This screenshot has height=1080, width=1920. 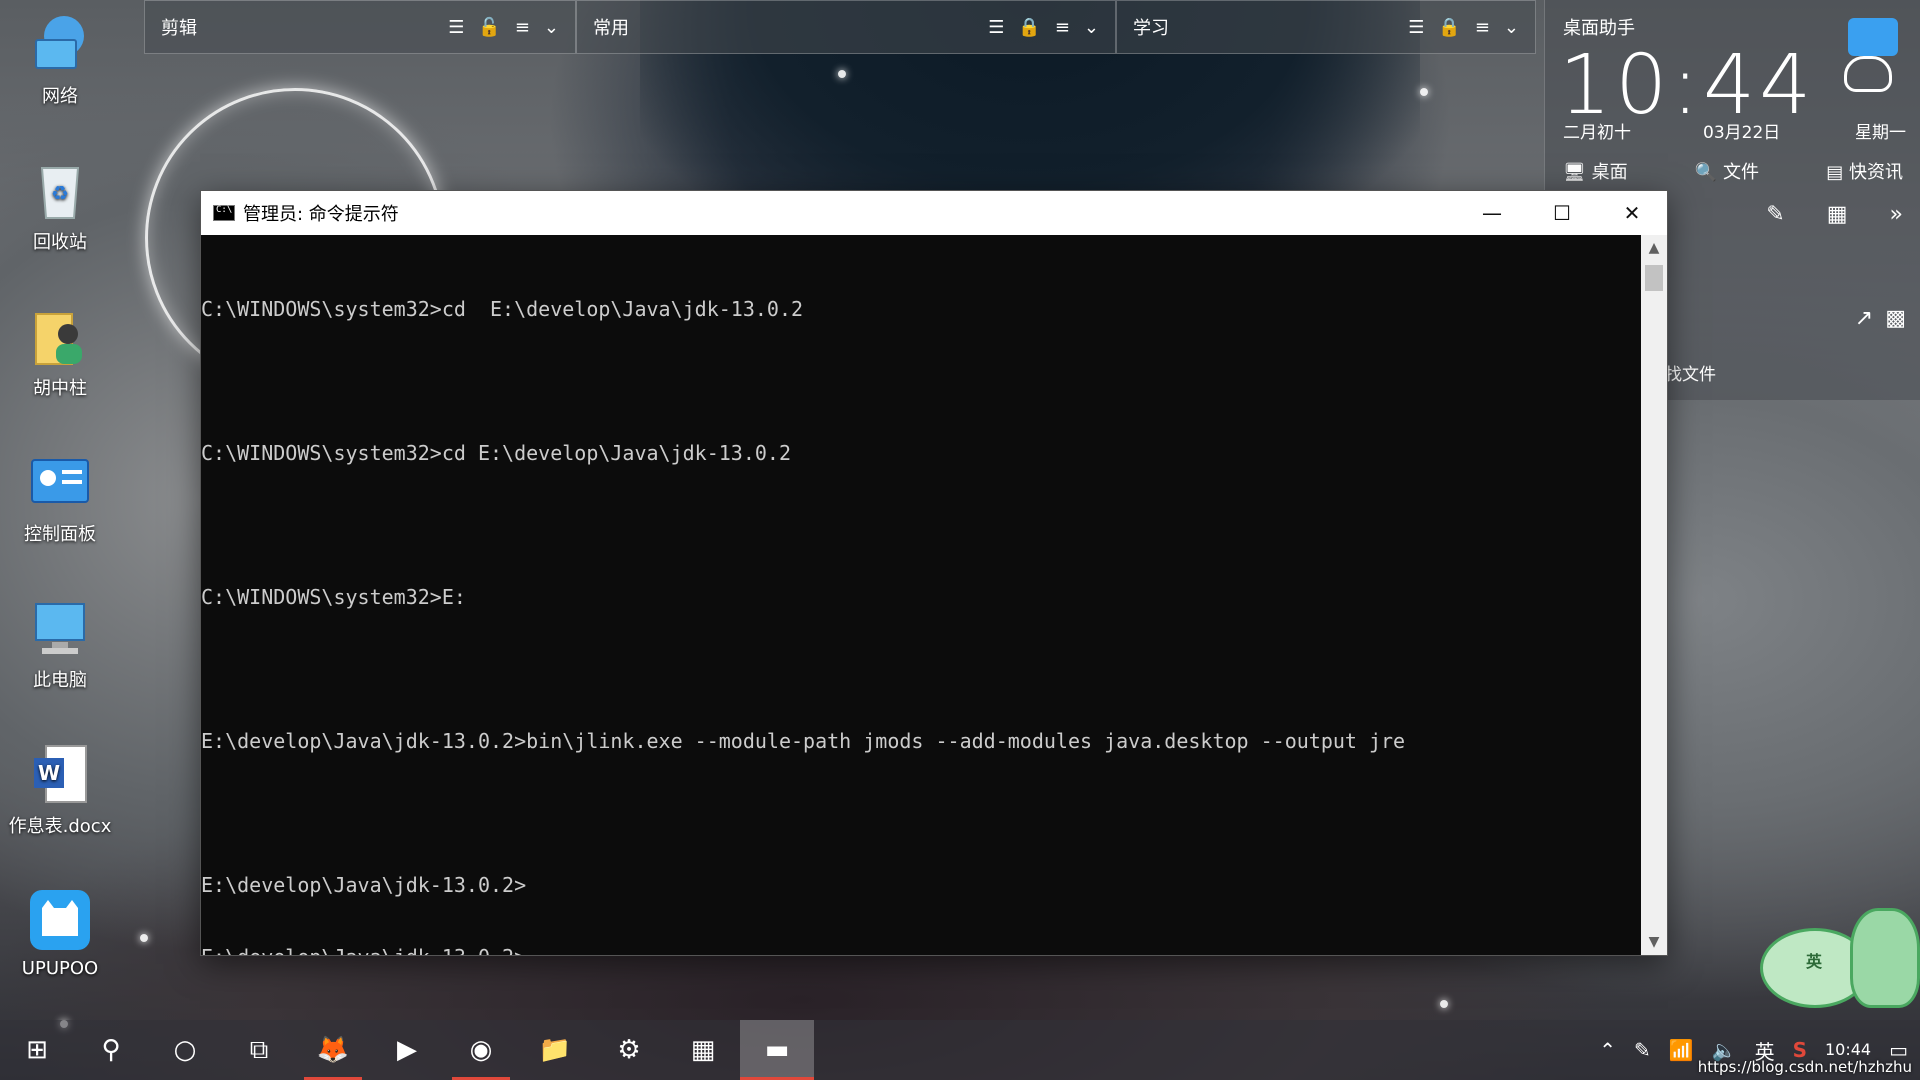 What do you see at coordinates (1868, 74) in the screenshot?
I see `cloud-weather-icon` at bounding box center [1868, 74].